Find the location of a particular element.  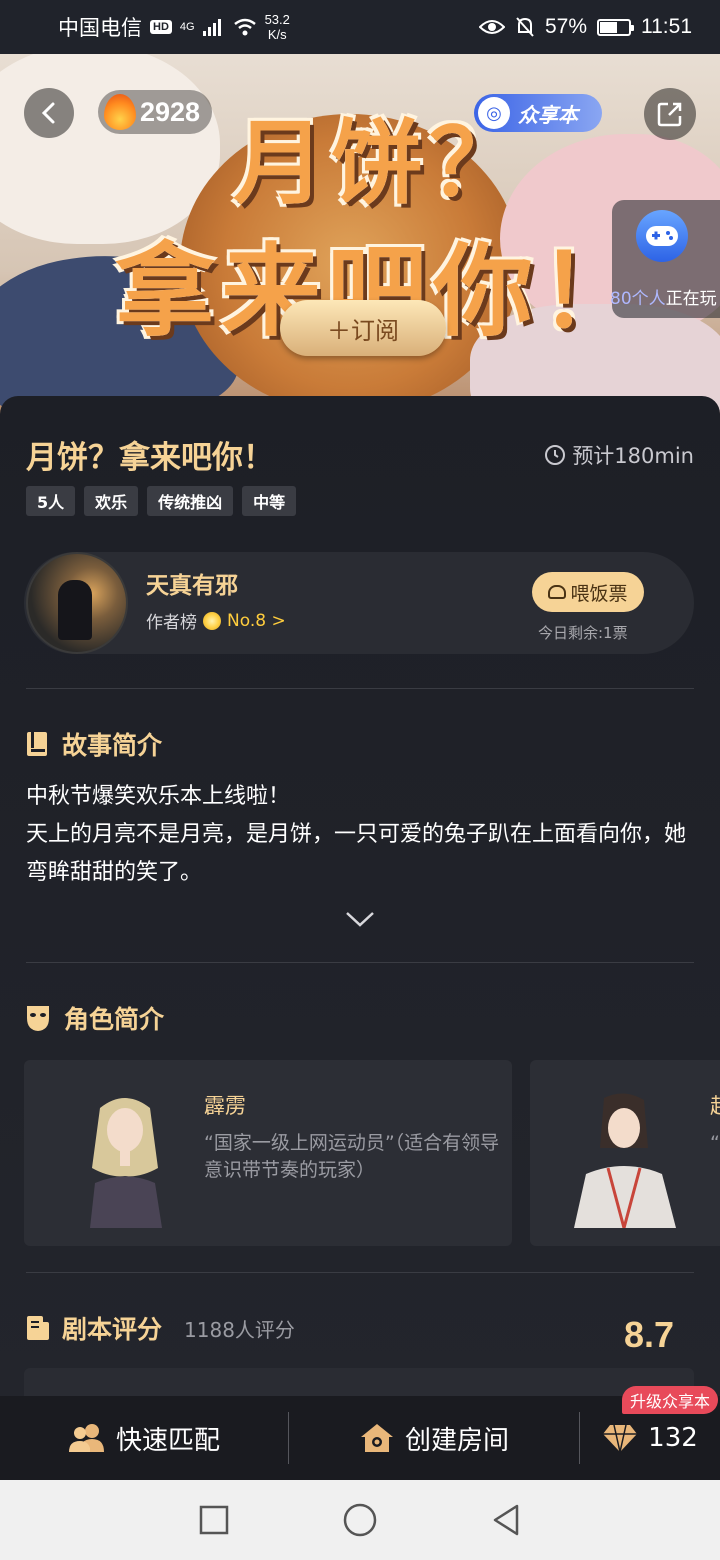

battery-icon is located at coordinates (615, 27).